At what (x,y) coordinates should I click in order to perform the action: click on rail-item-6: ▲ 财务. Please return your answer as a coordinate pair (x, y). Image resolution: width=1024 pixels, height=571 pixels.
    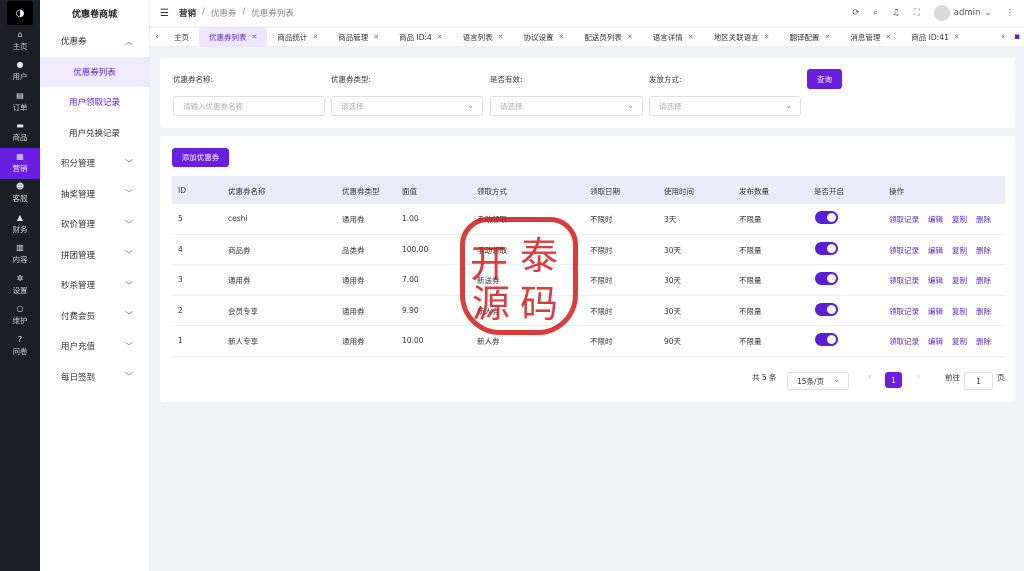
    Looking at the image, I should click on (20, 224).